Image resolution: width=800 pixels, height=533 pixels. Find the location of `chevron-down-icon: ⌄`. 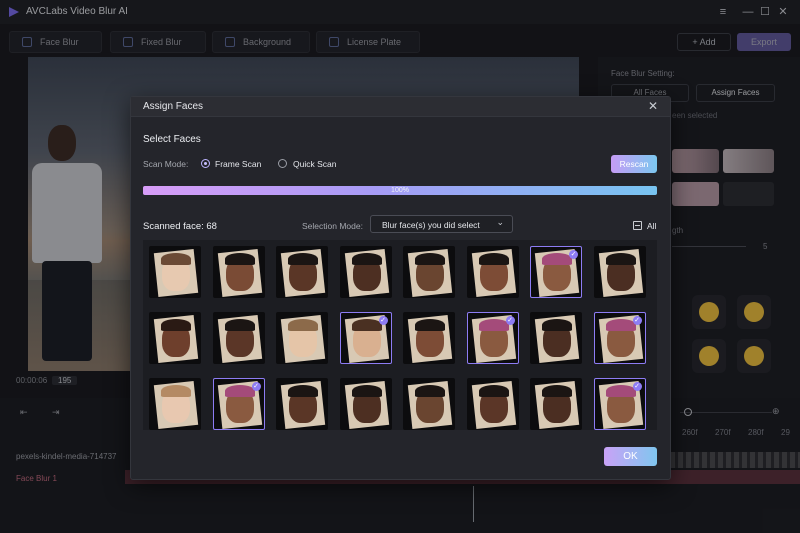

chevron-down-icon: ⌄ is located at coordinates (500, 222).